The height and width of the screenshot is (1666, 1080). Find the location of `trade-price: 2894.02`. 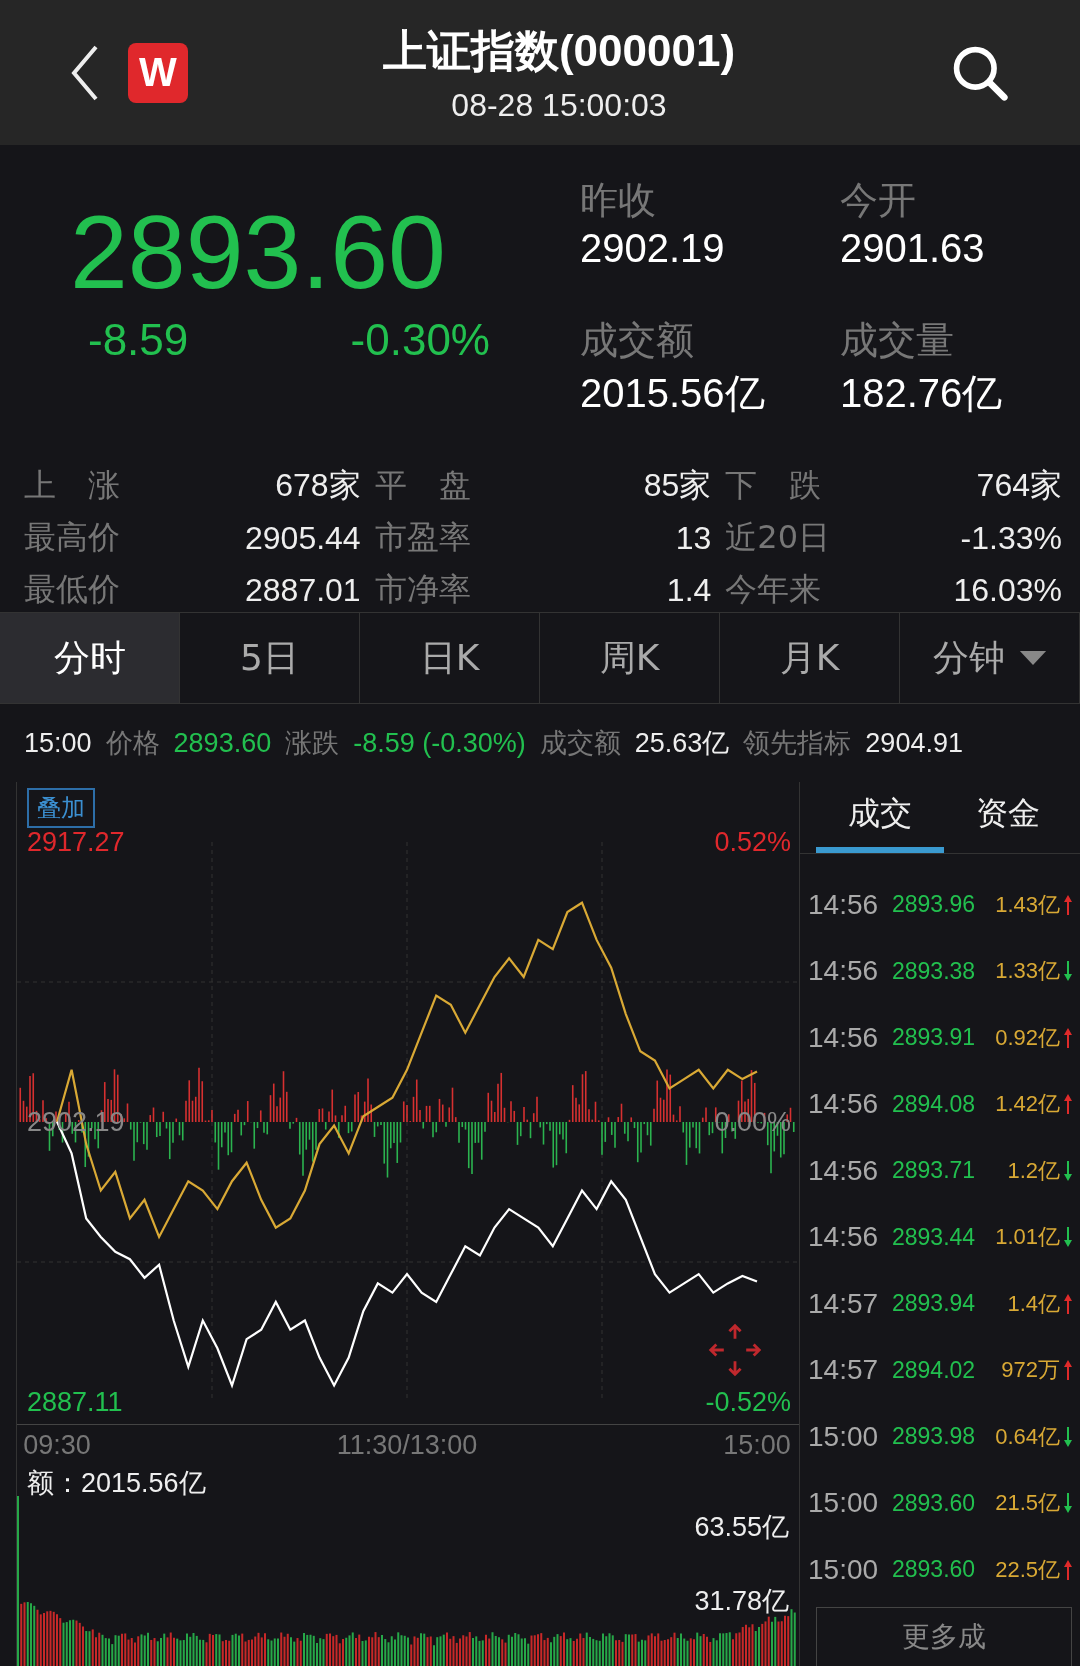

trade-price: 2894.02 is located at coordinates (934, 1370).